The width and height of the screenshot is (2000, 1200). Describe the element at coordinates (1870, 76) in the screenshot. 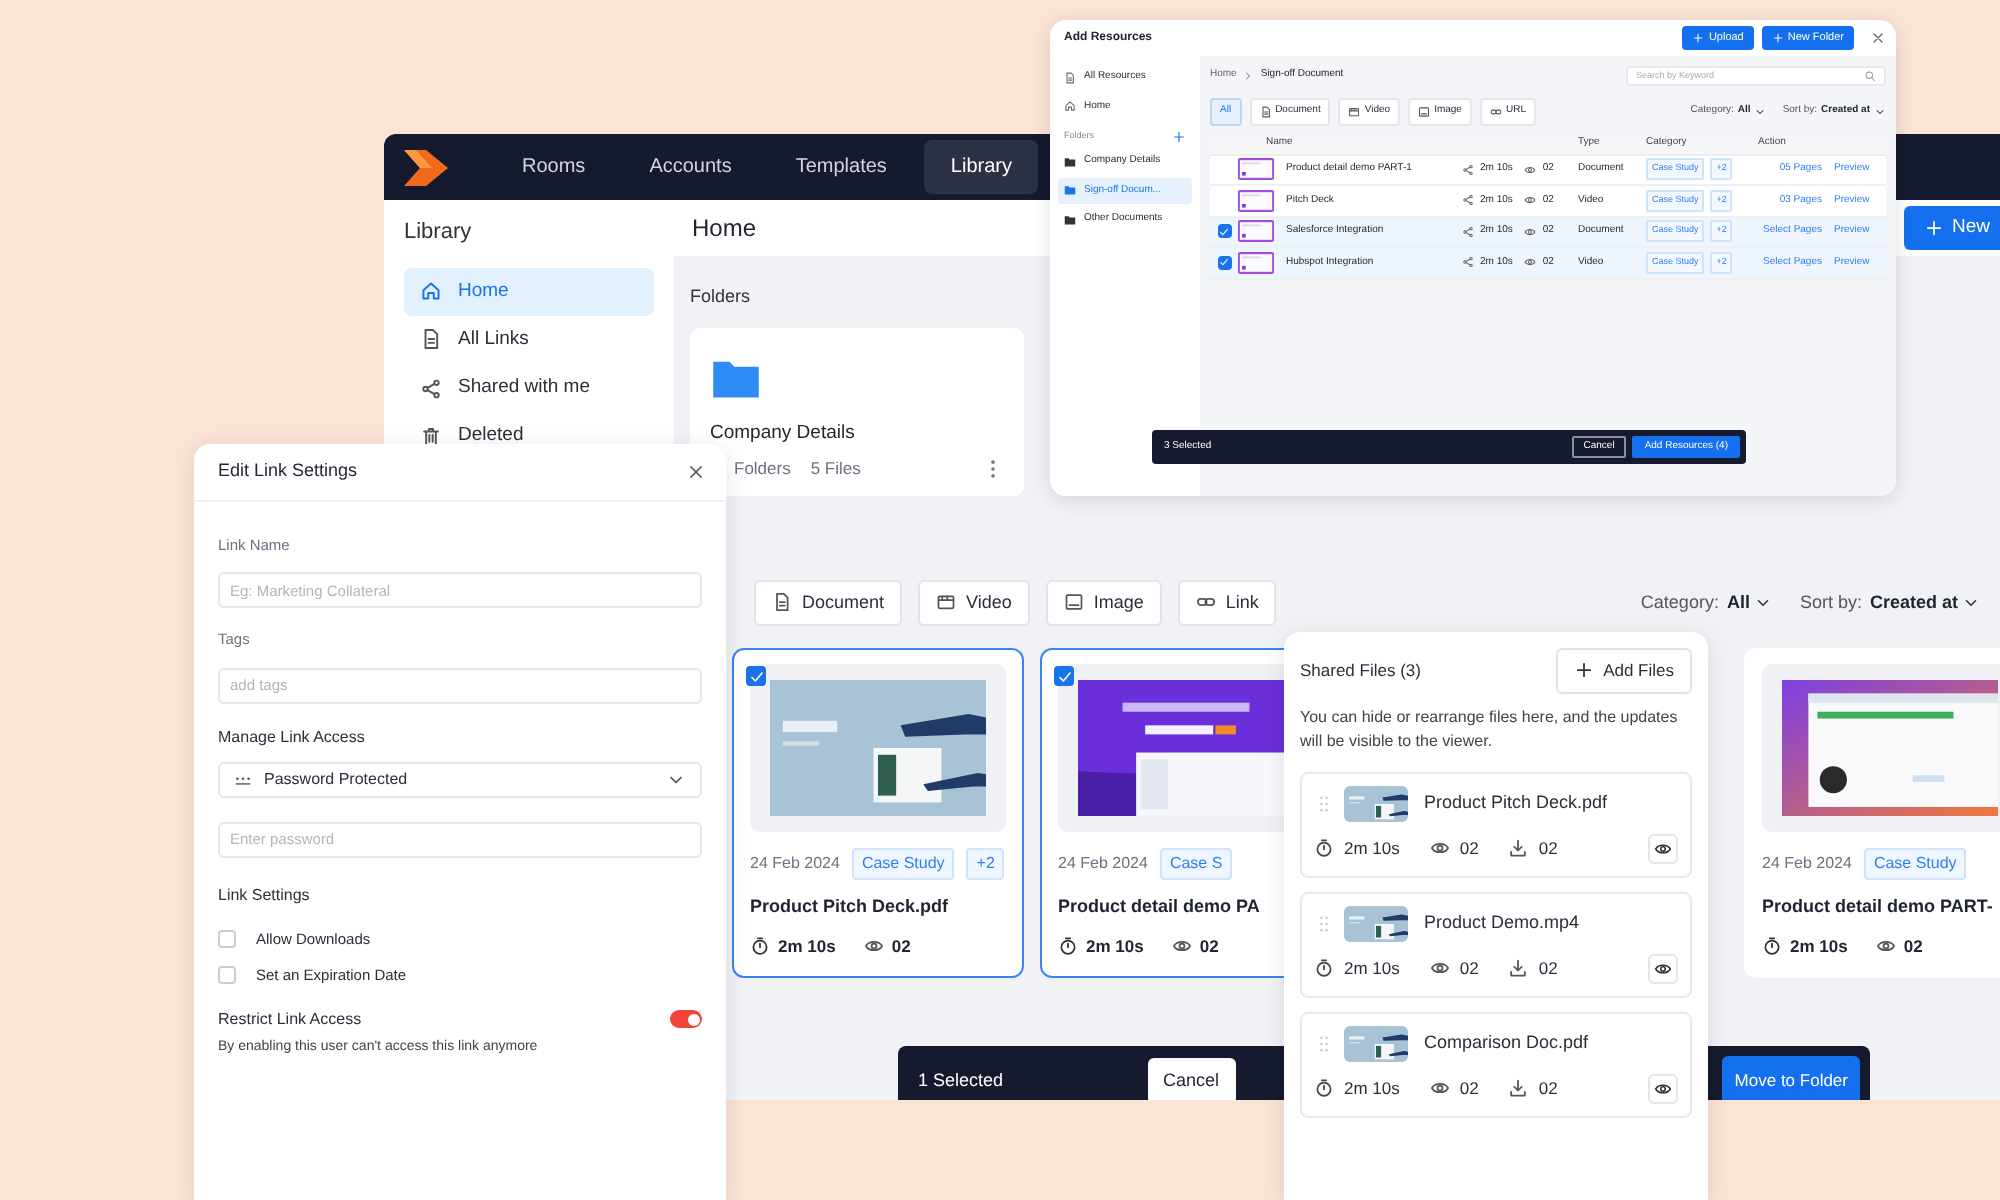

I see `search-icon` at that location.